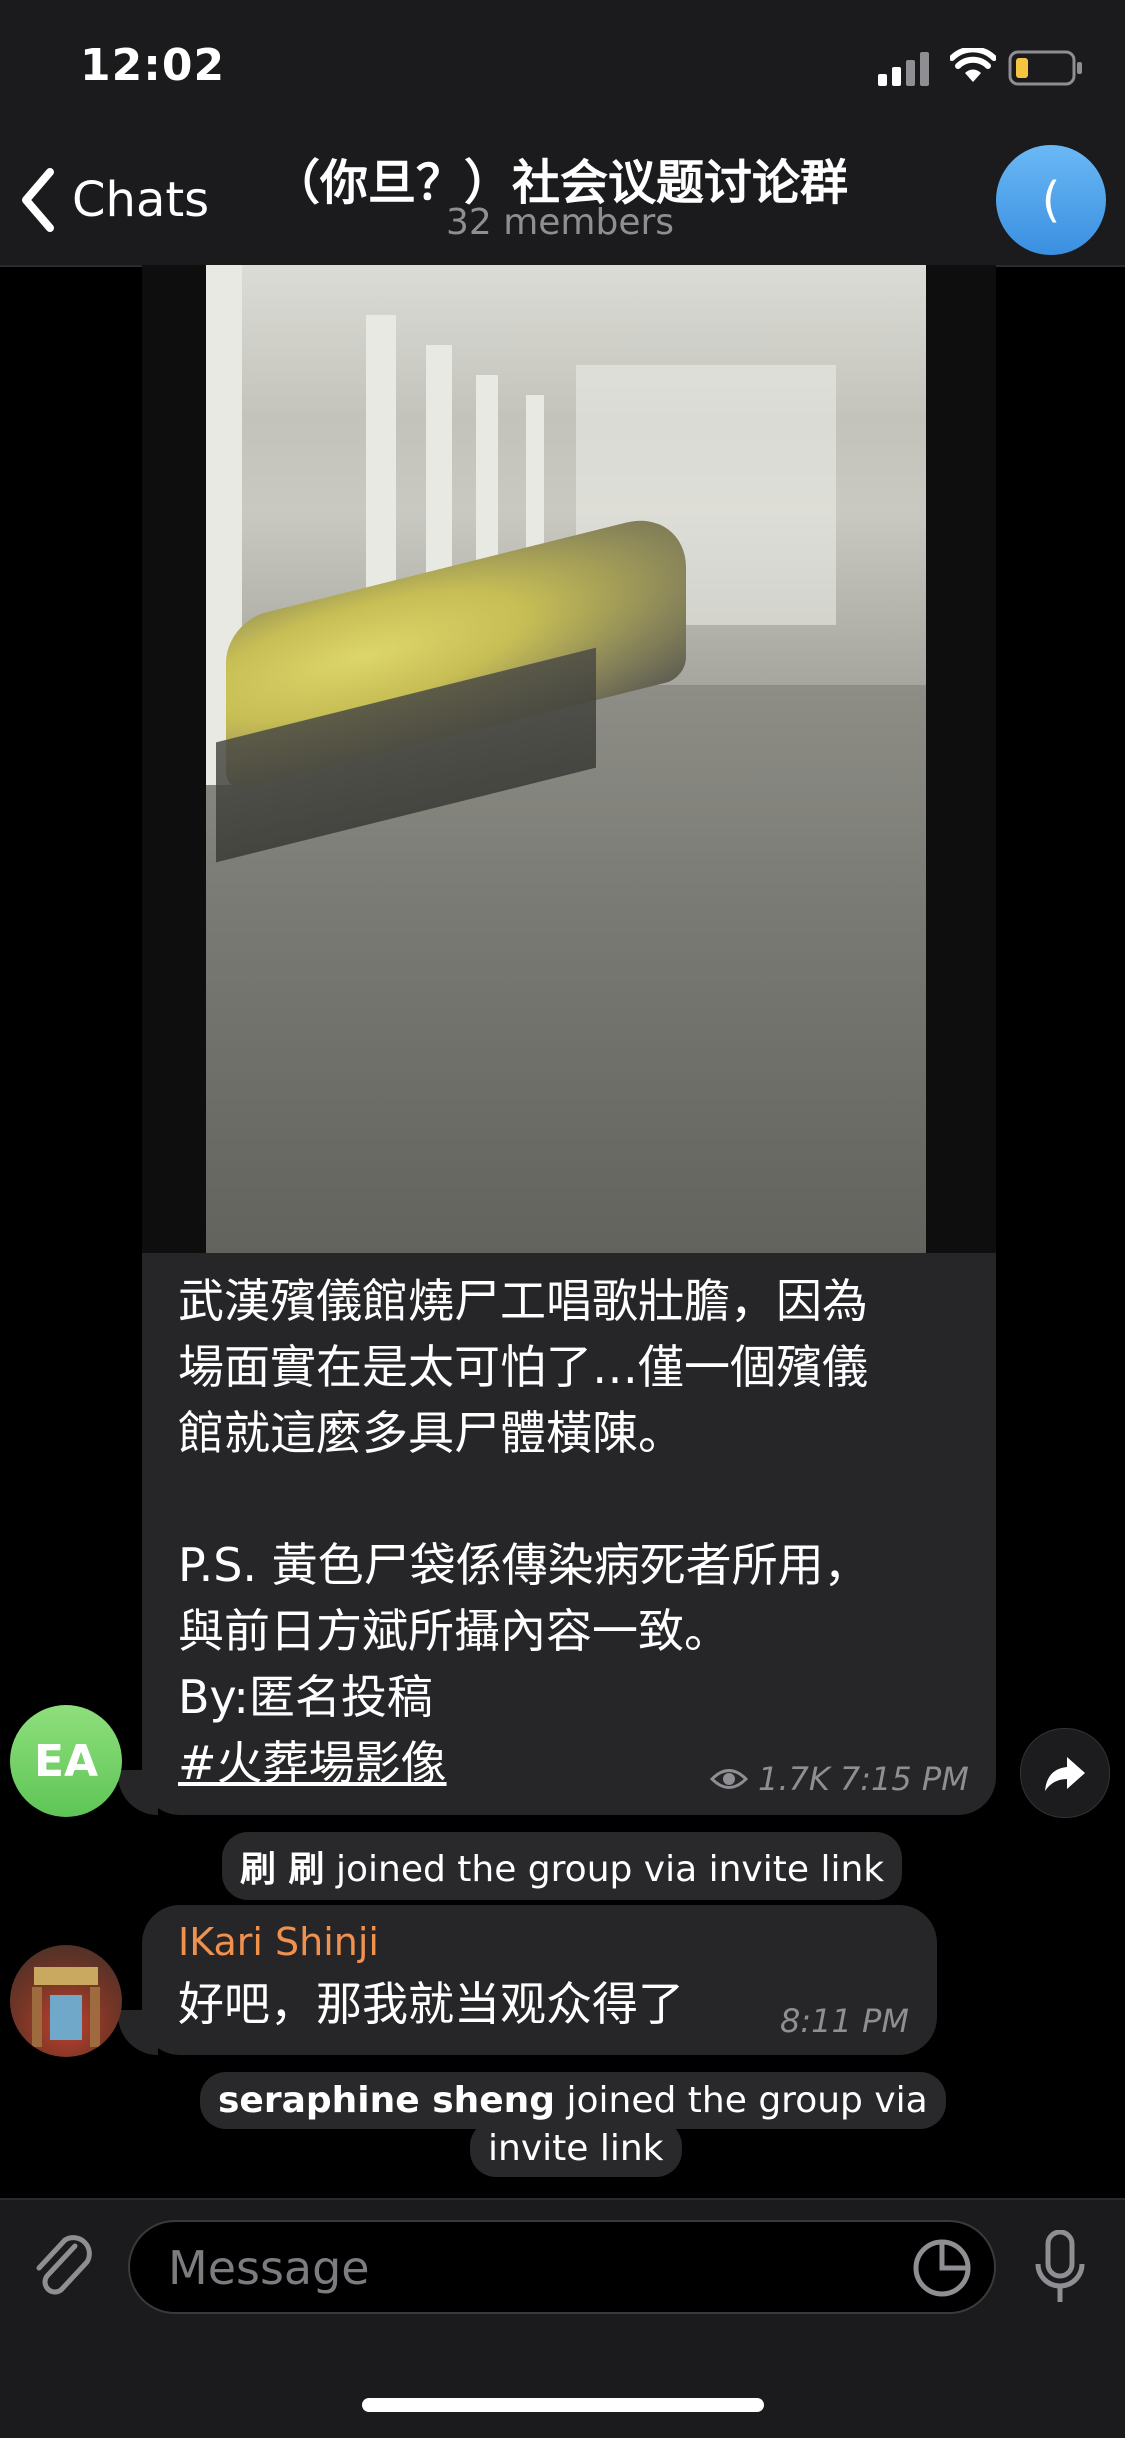 The width and height of the screenshot is (1125, 2438). I want to click on message-text: 好吧，那我就当观众得了, so click(431, 2004).